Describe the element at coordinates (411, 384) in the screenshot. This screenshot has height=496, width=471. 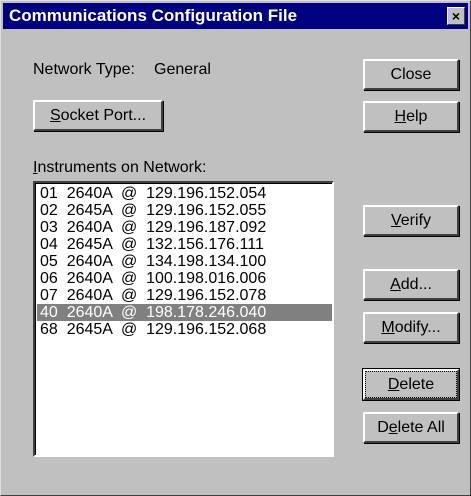
I see `delete-button: Delete` at that location.